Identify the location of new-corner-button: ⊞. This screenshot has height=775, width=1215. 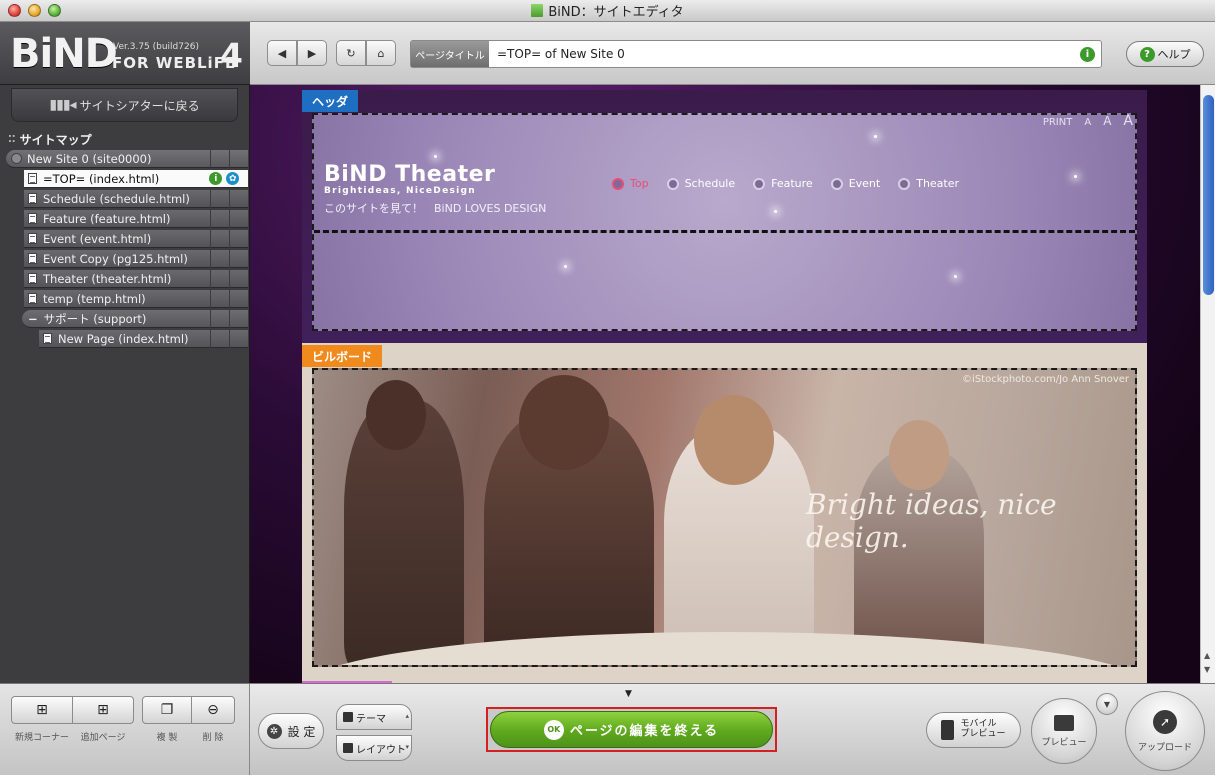
(42, 710).